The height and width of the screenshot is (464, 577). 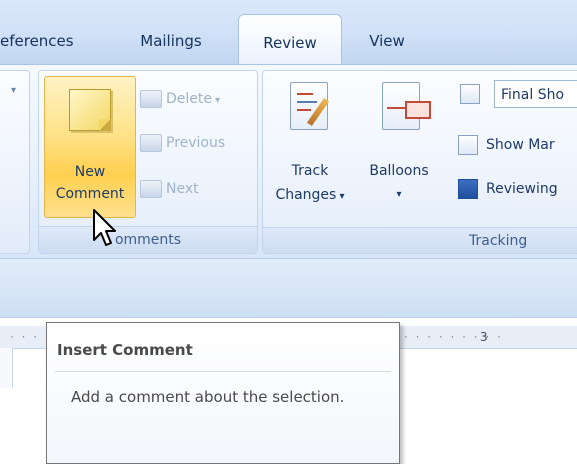 What do you see at coordinates (46, 41) in the screenshot?
I see `tab-references: eferences` at bounding box center [46, 41].